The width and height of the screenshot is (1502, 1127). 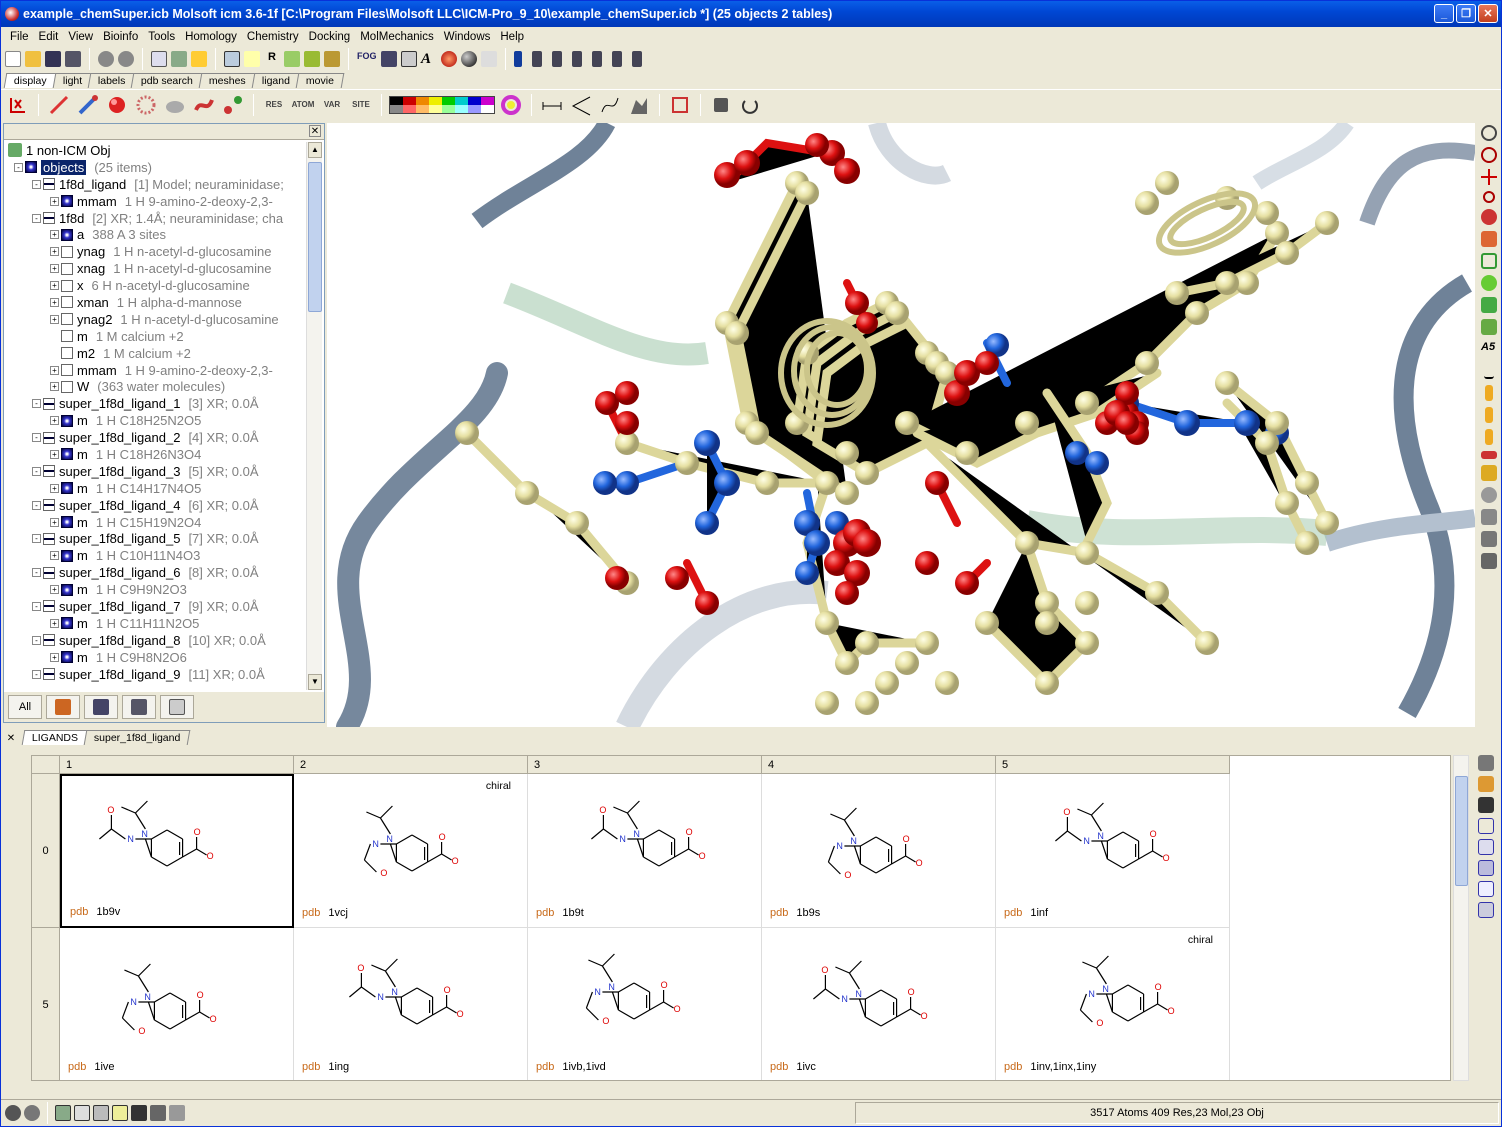 What do you see at coordinates (11, 739) in the screenshot?
I see `table-close-button: ✕` at bounding box center [11, 739].